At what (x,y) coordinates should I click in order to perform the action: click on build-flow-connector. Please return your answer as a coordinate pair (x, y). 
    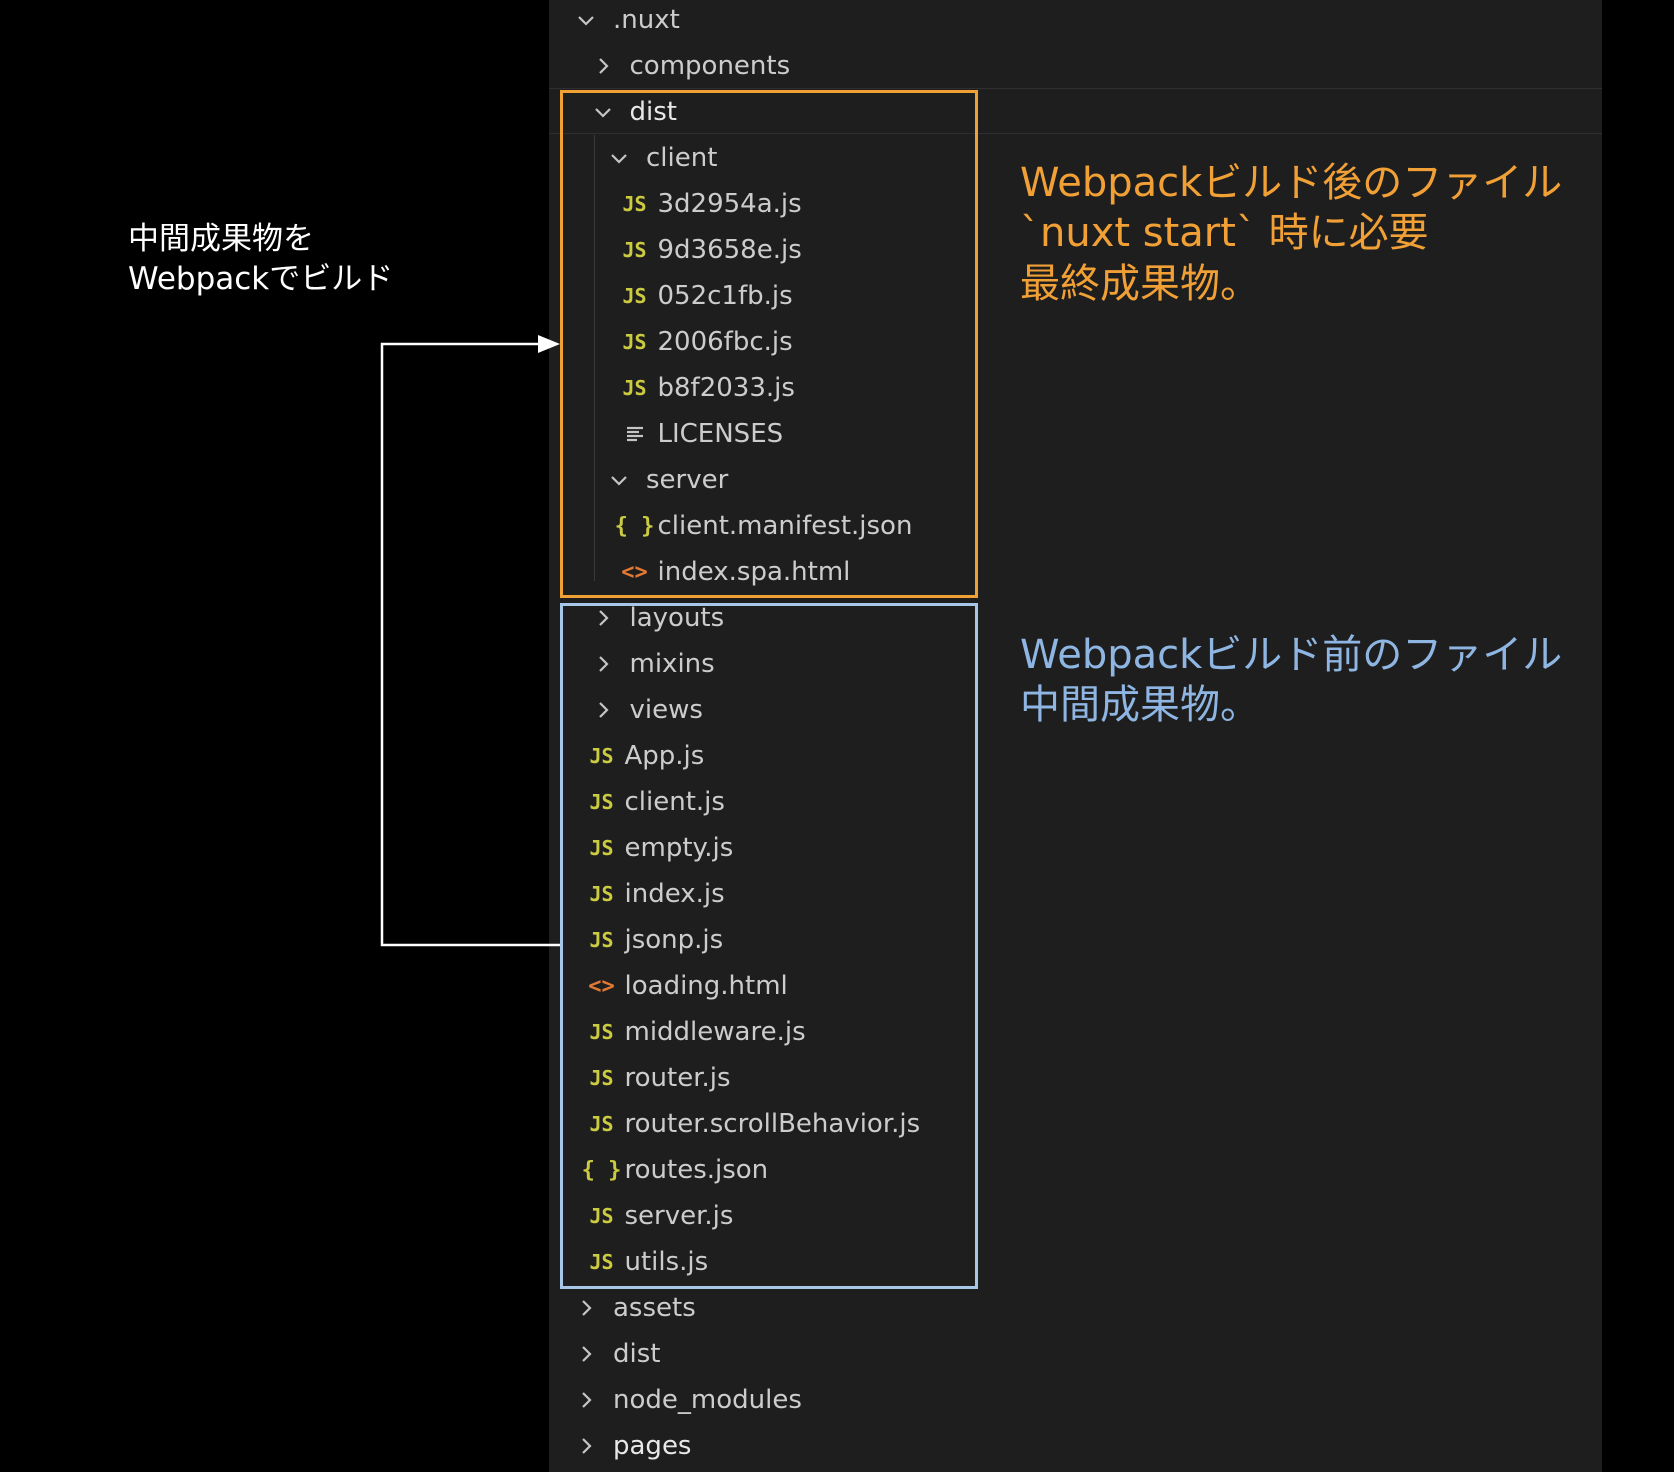
    Looking at the image, I should click on (470, 644).